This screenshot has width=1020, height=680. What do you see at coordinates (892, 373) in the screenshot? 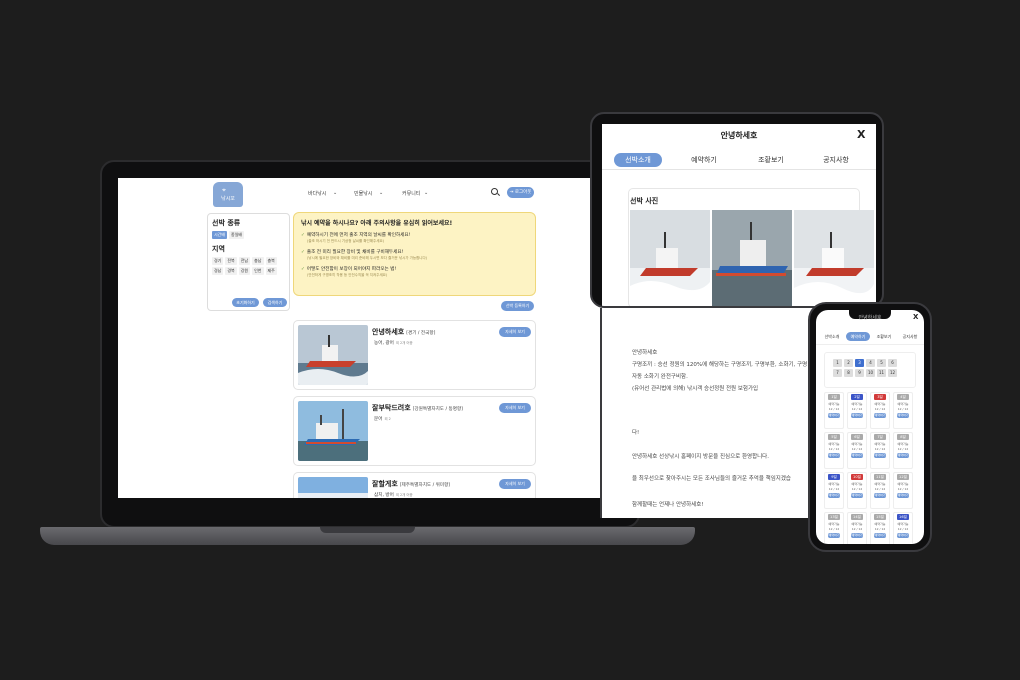
I see `month-button: 12` at bounding box center [892, 373].